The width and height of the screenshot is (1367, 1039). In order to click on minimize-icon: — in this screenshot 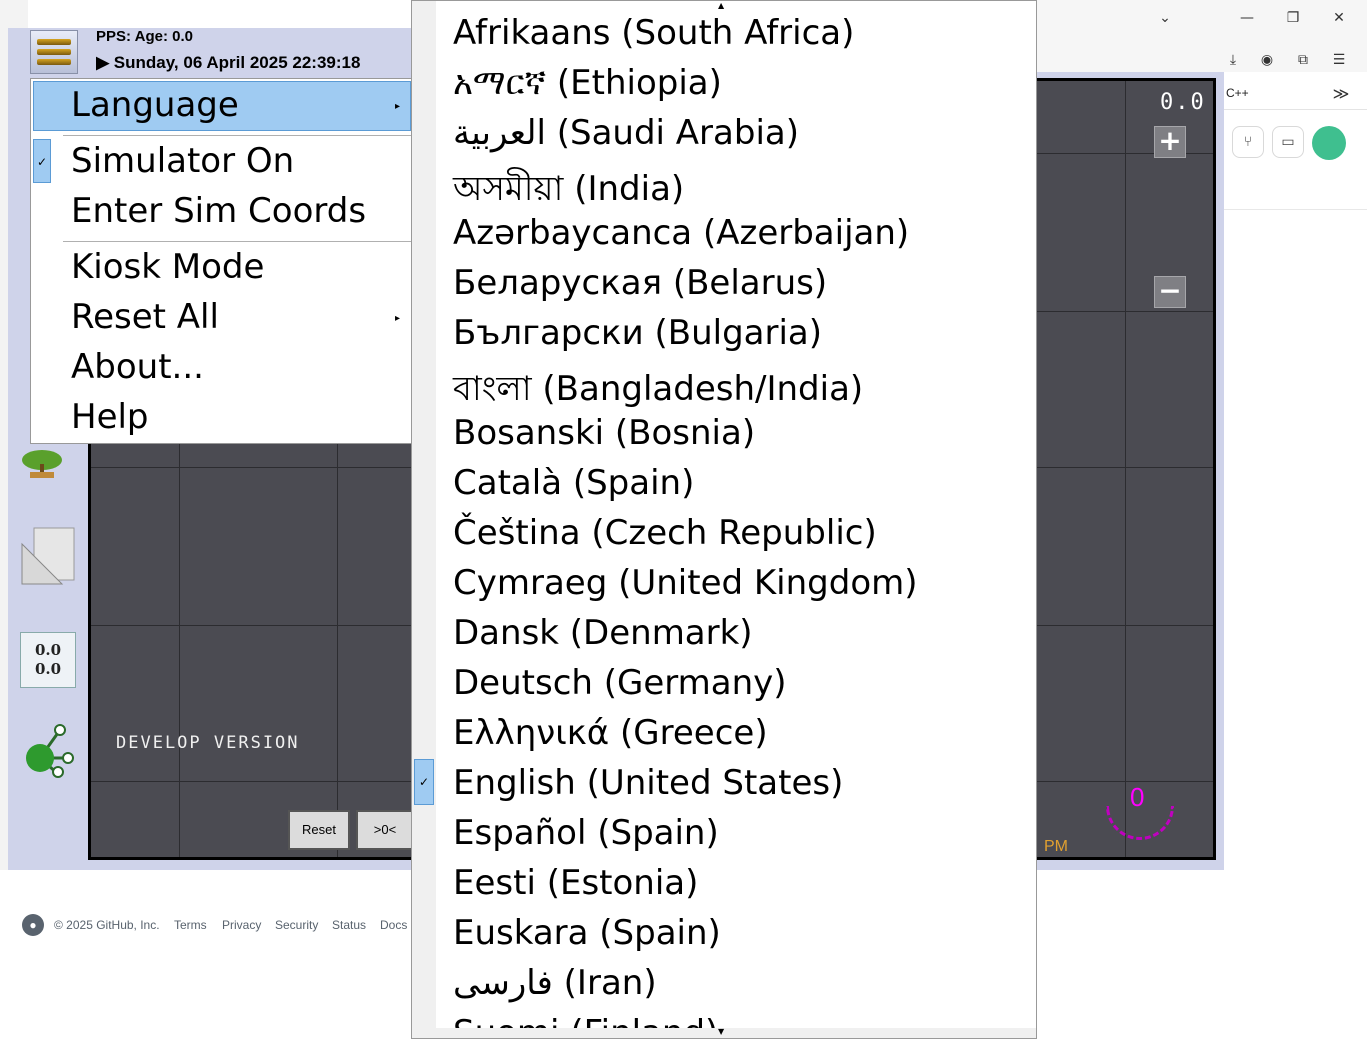, I will do `click(1247, 19)`.